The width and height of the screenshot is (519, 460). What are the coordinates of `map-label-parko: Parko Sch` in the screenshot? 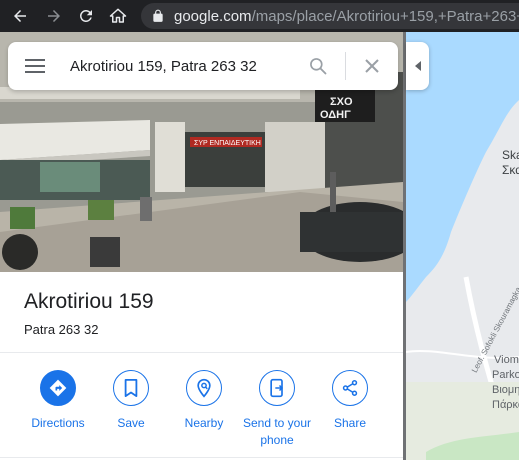 It's located at (505, 375).